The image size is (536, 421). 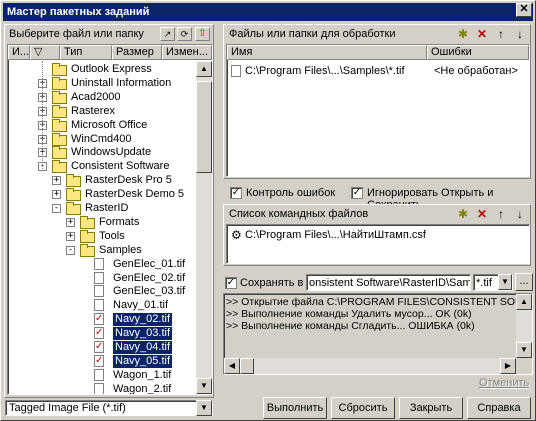 What do you see at coordinates (357, 193) in the screenshot?
I see `ignore-open-save-checkbox: ✓` at bounding box center [357, 193].